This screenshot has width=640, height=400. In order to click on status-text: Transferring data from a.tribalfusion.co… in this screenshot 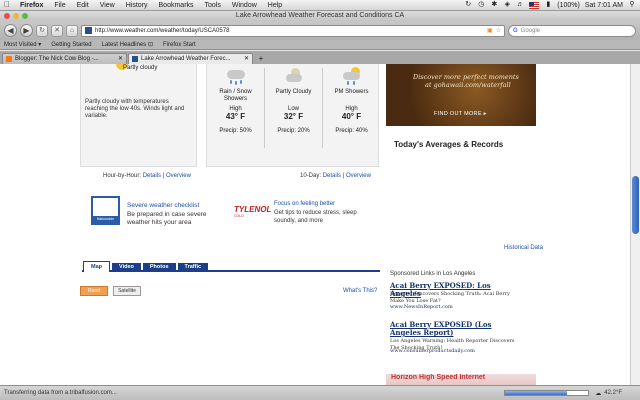, I will do `click(60, 393)`.